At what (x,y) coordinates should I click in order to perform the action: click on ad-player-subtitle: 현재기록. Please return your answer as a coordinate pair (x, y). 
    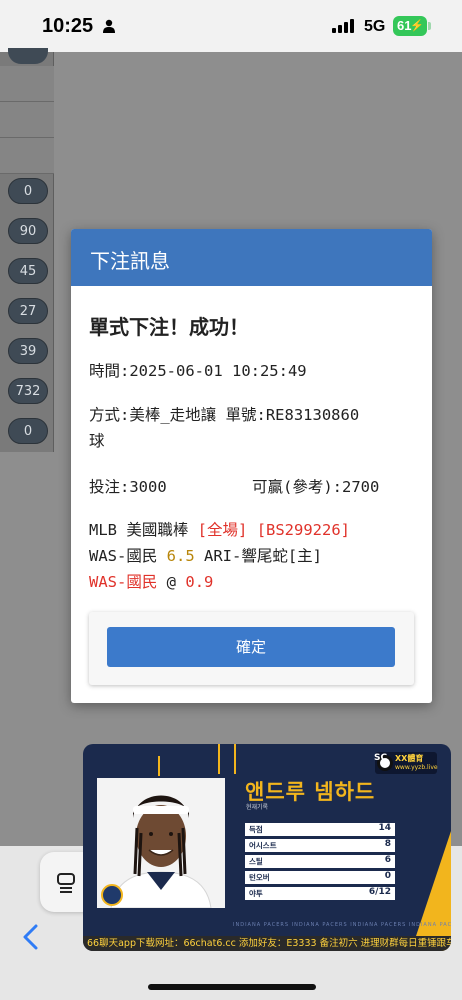
    Looking at the image, I should click on (257, 807).